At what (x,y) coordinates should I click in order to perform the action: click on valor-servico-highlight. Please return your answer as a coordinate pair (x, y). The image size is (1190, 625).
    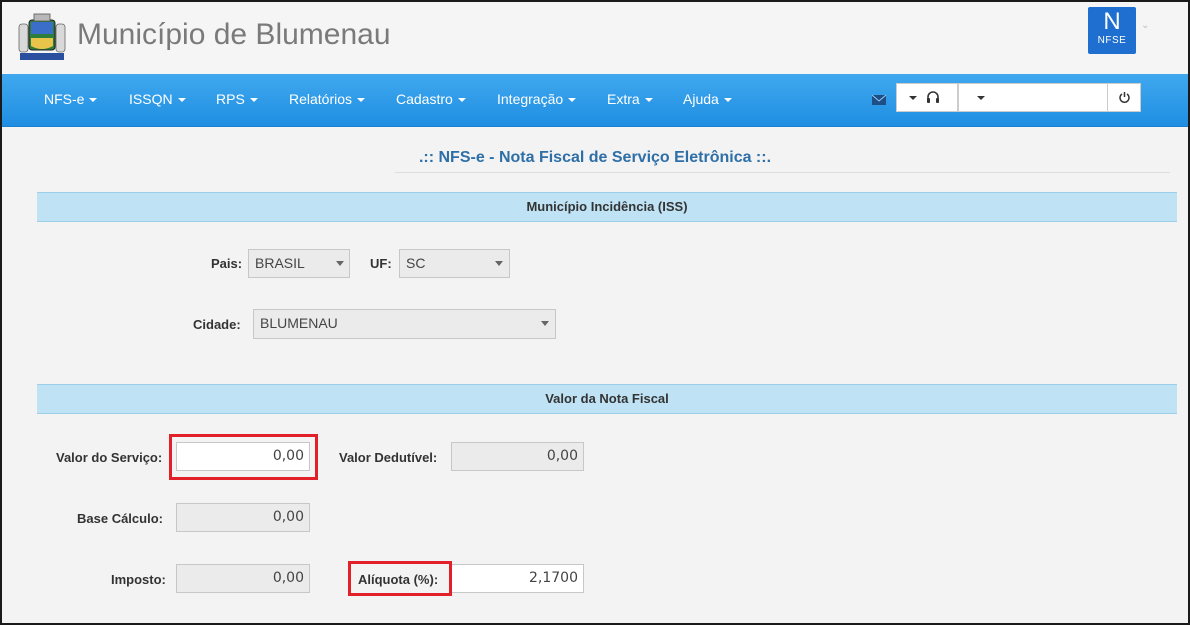
    Looking at the image, I should click on (243, 457).